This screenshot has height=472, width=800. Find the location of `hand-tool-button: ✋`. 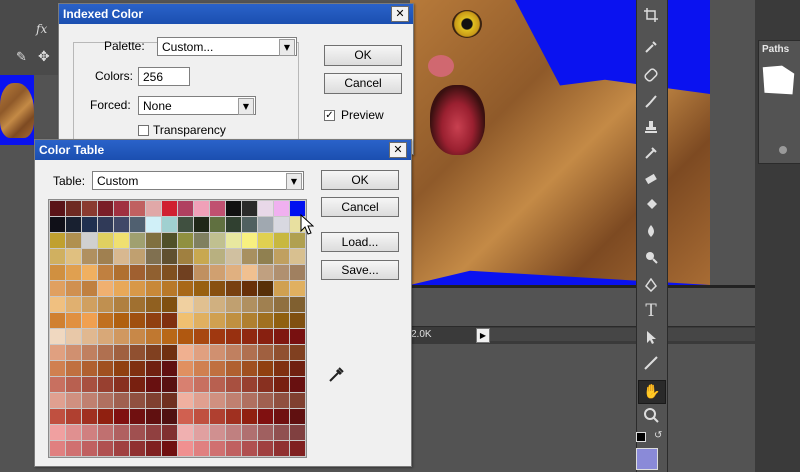

hand-tool-button: ✋ is located at coordinates (652, 392).